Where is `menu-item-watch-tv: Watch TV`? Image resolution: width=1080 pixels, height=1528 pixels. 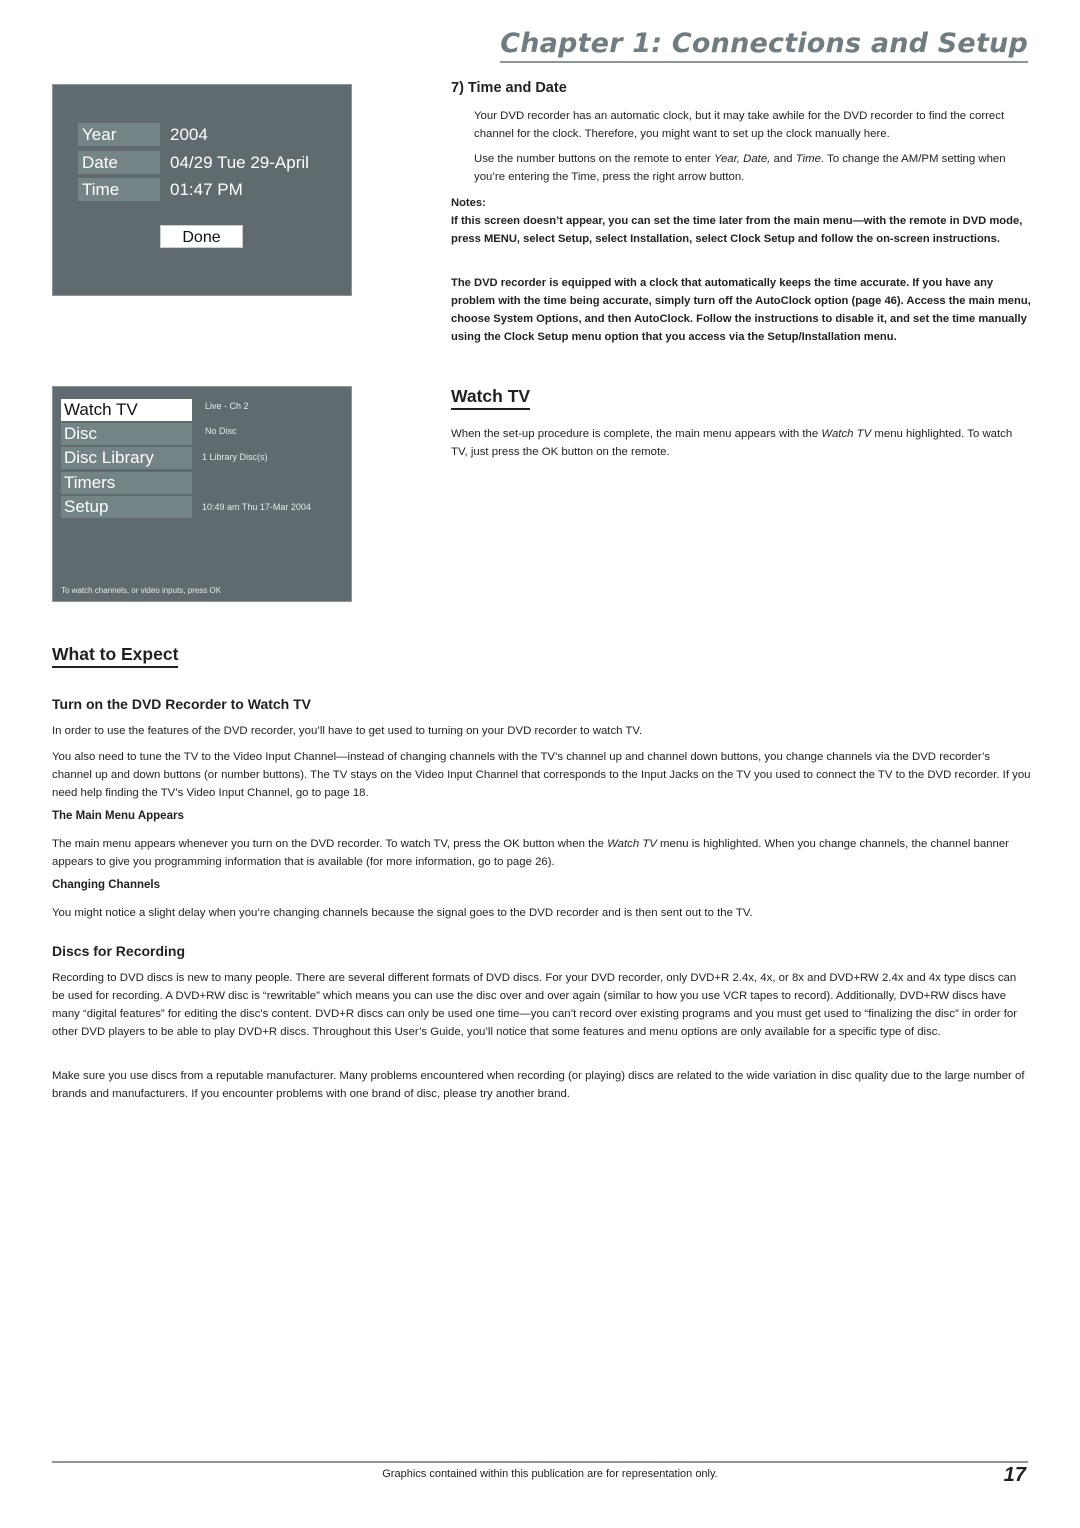 menu-item-watch-tv: Watch TV is located at coordinates (126, 410).